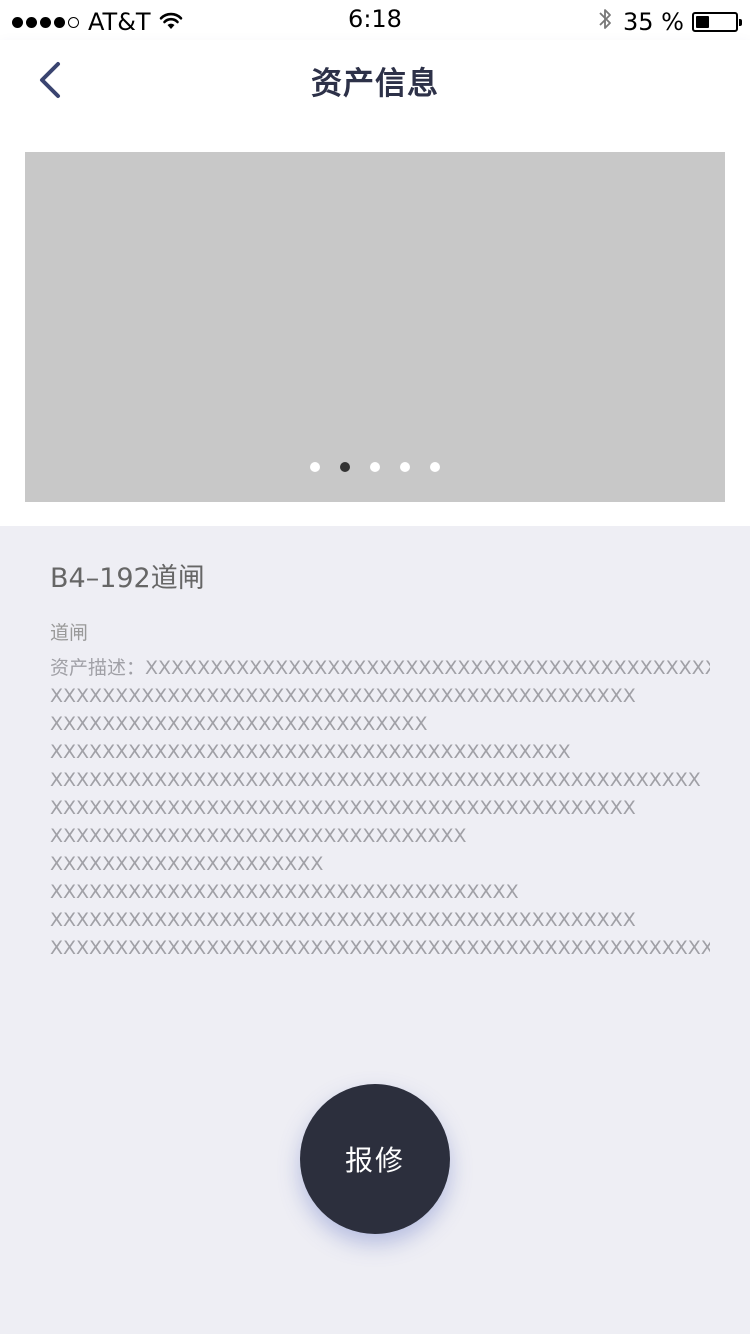 The image size is (750, 1334). Describe the element at coordinates (717, 22) in the screenshot. I see `battery-icon` at that location.